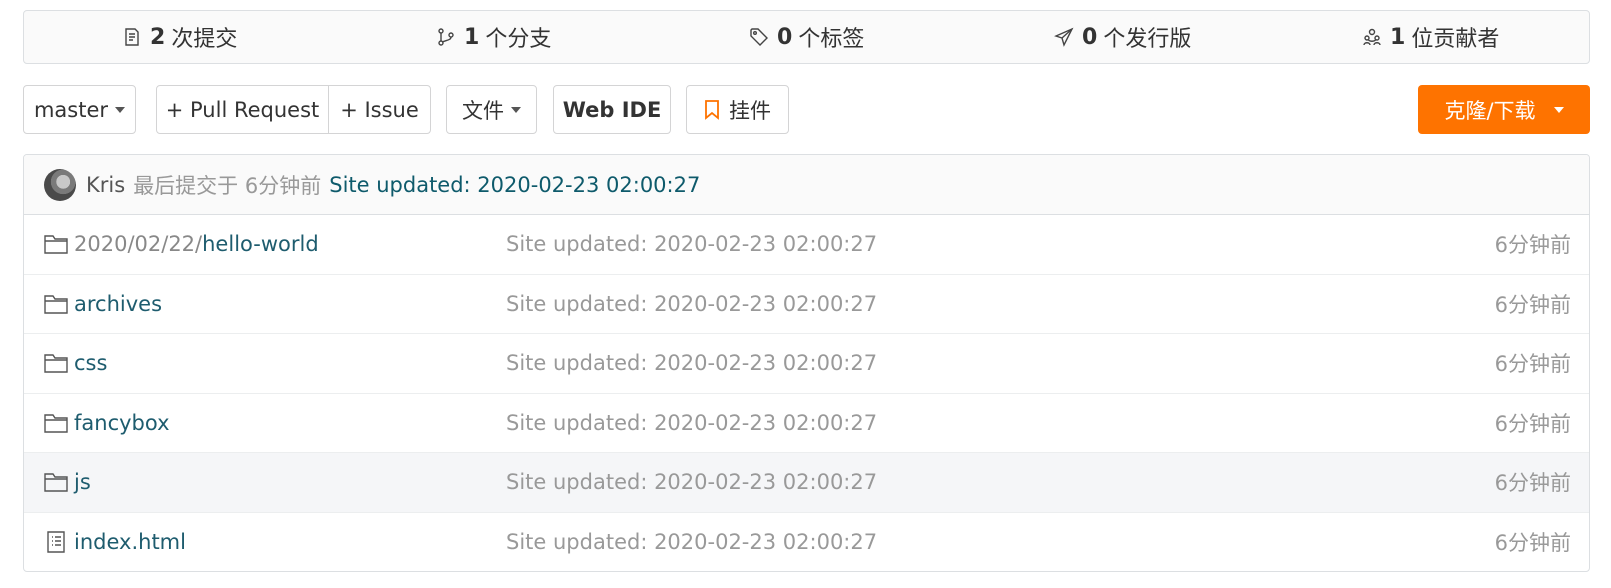  What do you see at coordinates (60, 184) in the screenshot?
I see `avatar` at bounding box center [60, 184].